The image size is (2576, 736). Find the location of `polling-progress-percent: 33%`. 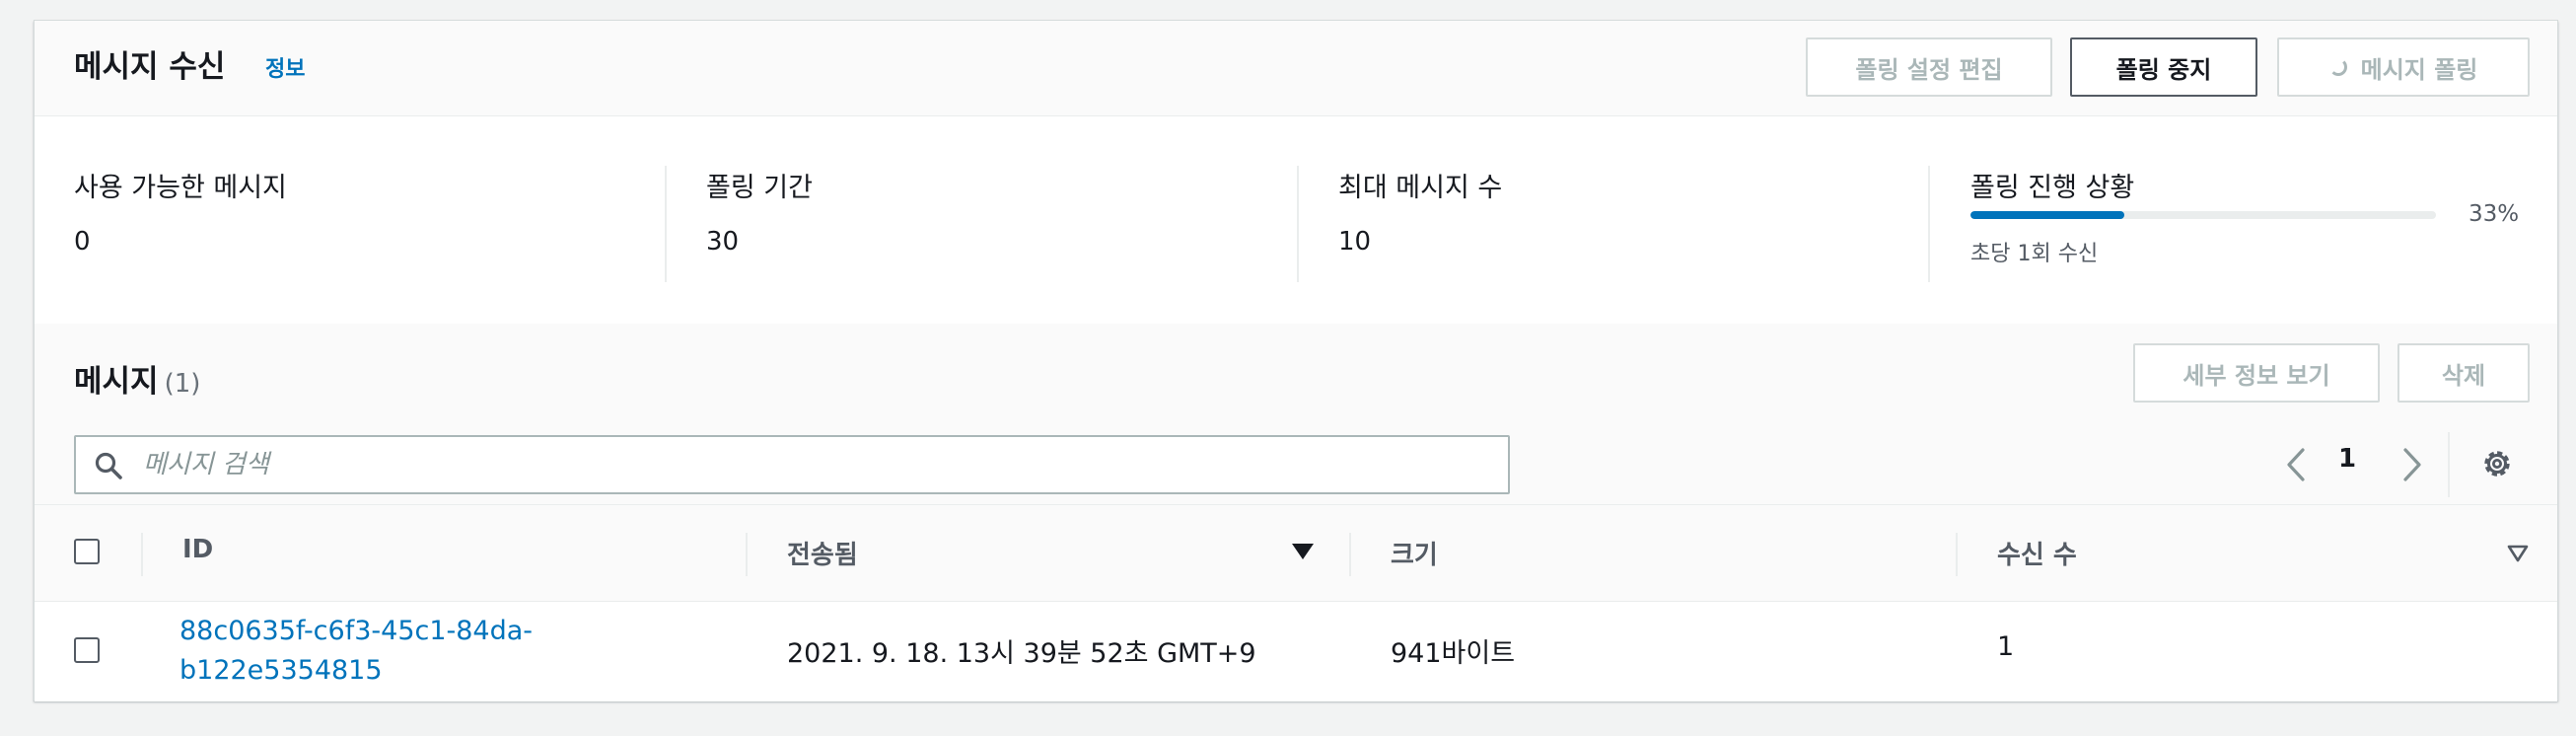

polling-progress-percent: 33% is located at coordinates (2494, 214).